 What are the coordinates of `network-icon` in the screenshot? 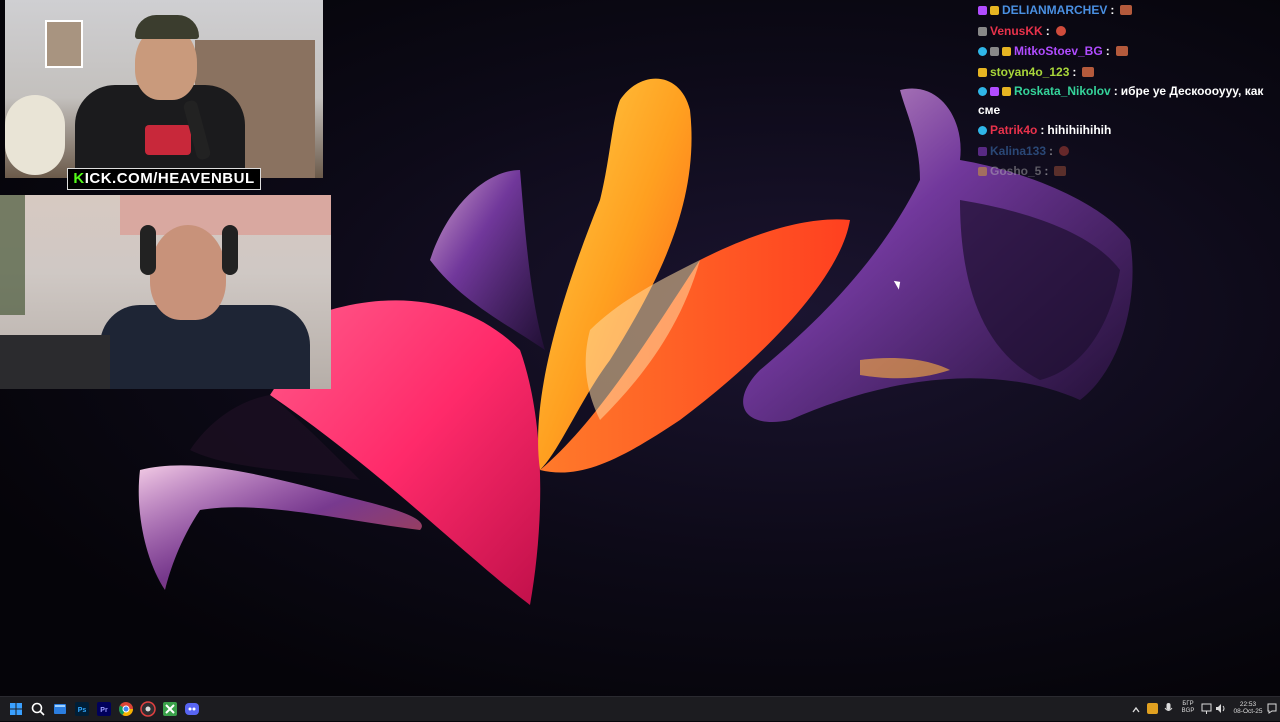 It's located at (1206, 708).